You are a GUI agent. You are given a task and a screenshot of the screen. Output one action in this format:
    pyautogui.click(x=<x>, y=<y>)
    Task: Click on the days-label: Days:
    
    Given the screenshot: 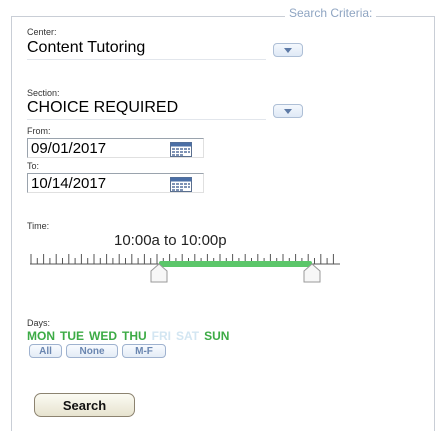 What is the action you would take?
    pyautogui.click(x=39, y=323)
    